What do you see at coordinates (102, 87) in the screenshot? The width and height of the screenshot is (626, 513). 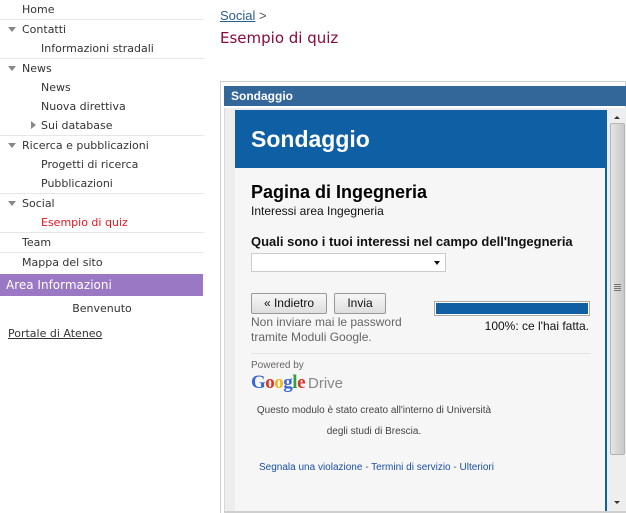 I see `sidebar-item-news-sub: News` at bounding box center [102, 87].